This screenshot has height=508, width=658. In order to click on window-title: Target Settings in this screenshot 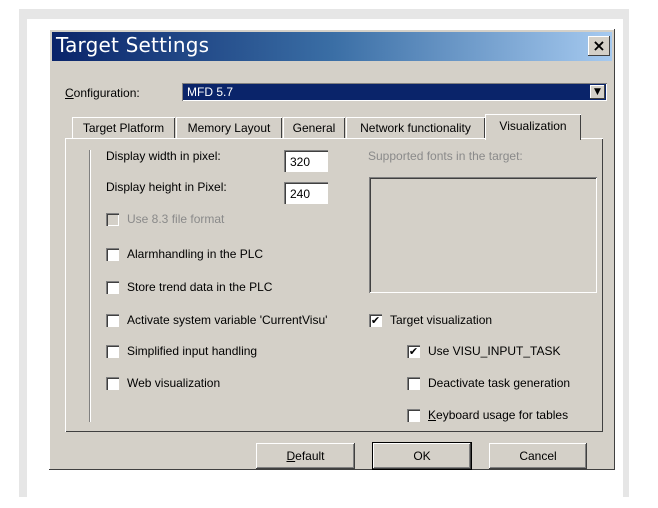, I will do `click(133, 45)`.